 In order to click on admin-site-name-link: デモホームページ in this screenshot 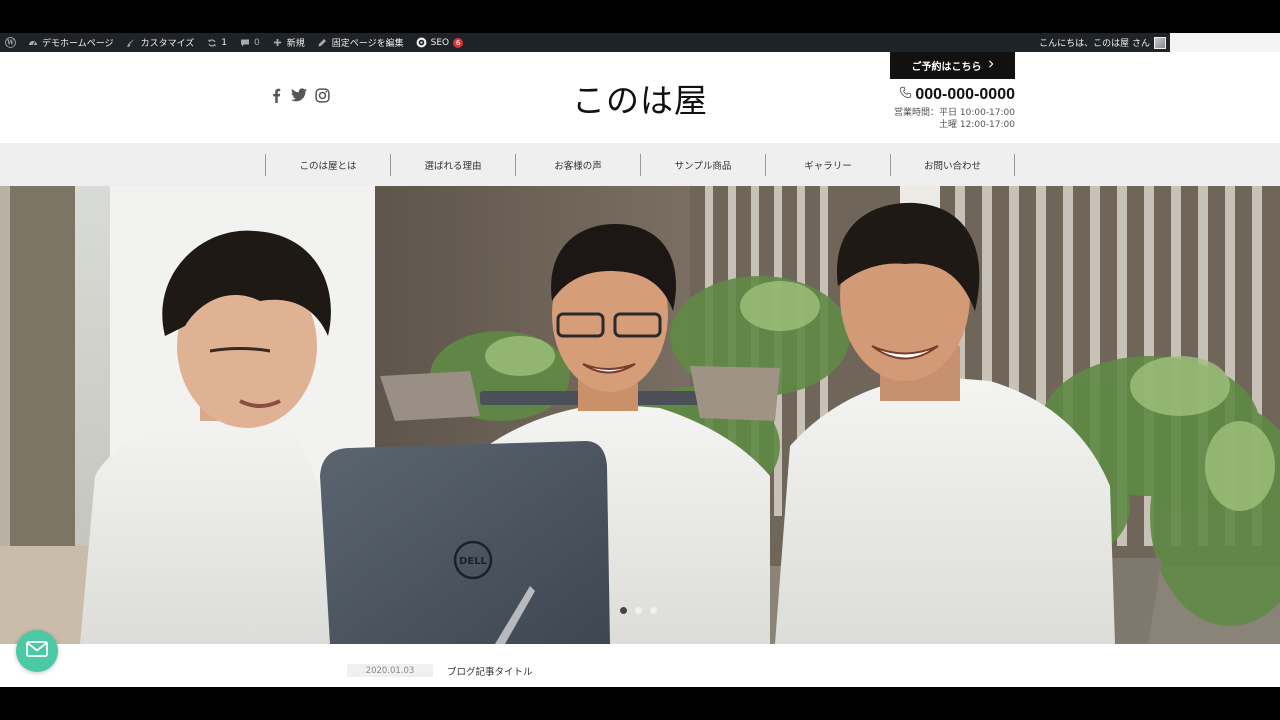, I will do `click(70, 42)`.